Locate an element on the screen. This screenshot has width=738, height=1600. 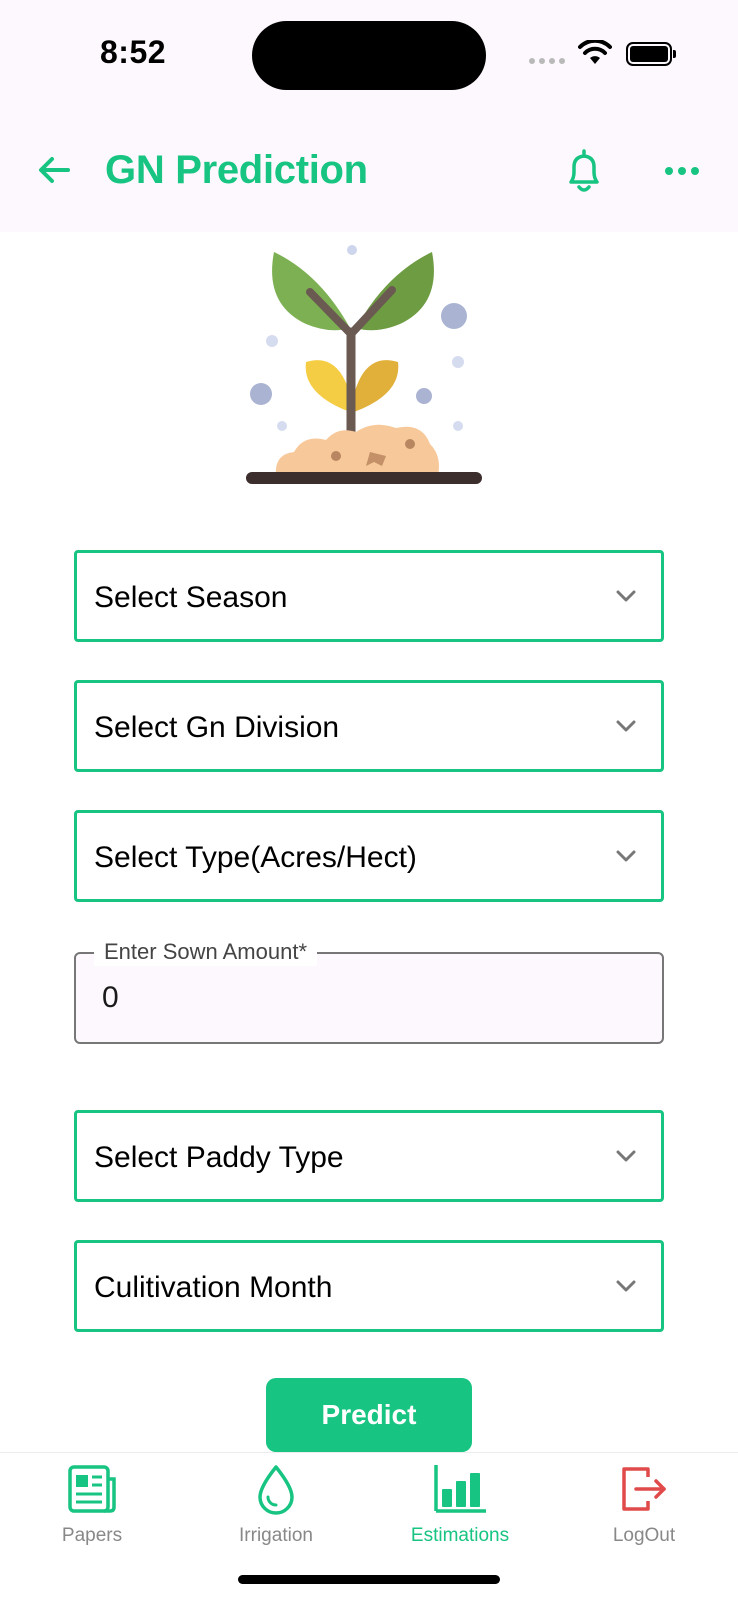
logout-icon is located at coordinates (644, 1489).